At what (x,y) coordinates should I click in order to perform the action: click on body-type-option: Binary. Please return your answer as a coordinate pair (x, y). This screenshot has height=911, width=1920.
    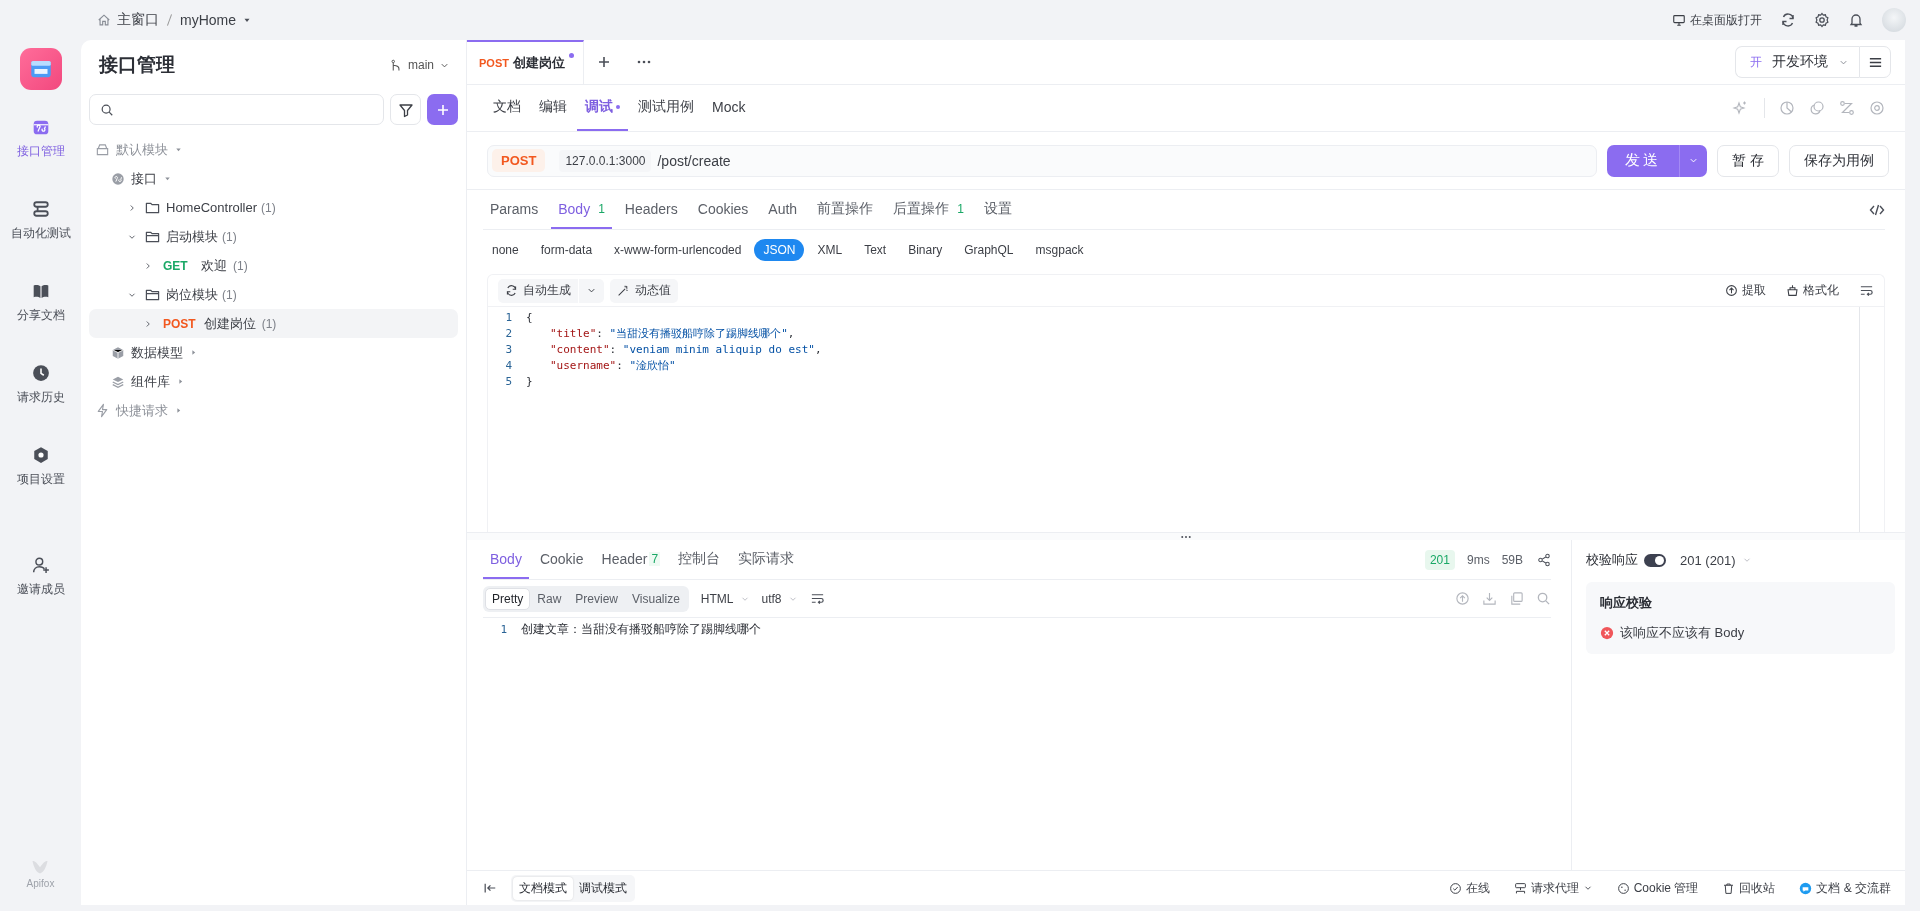
    Looking at the image, I should click on (925, 250).